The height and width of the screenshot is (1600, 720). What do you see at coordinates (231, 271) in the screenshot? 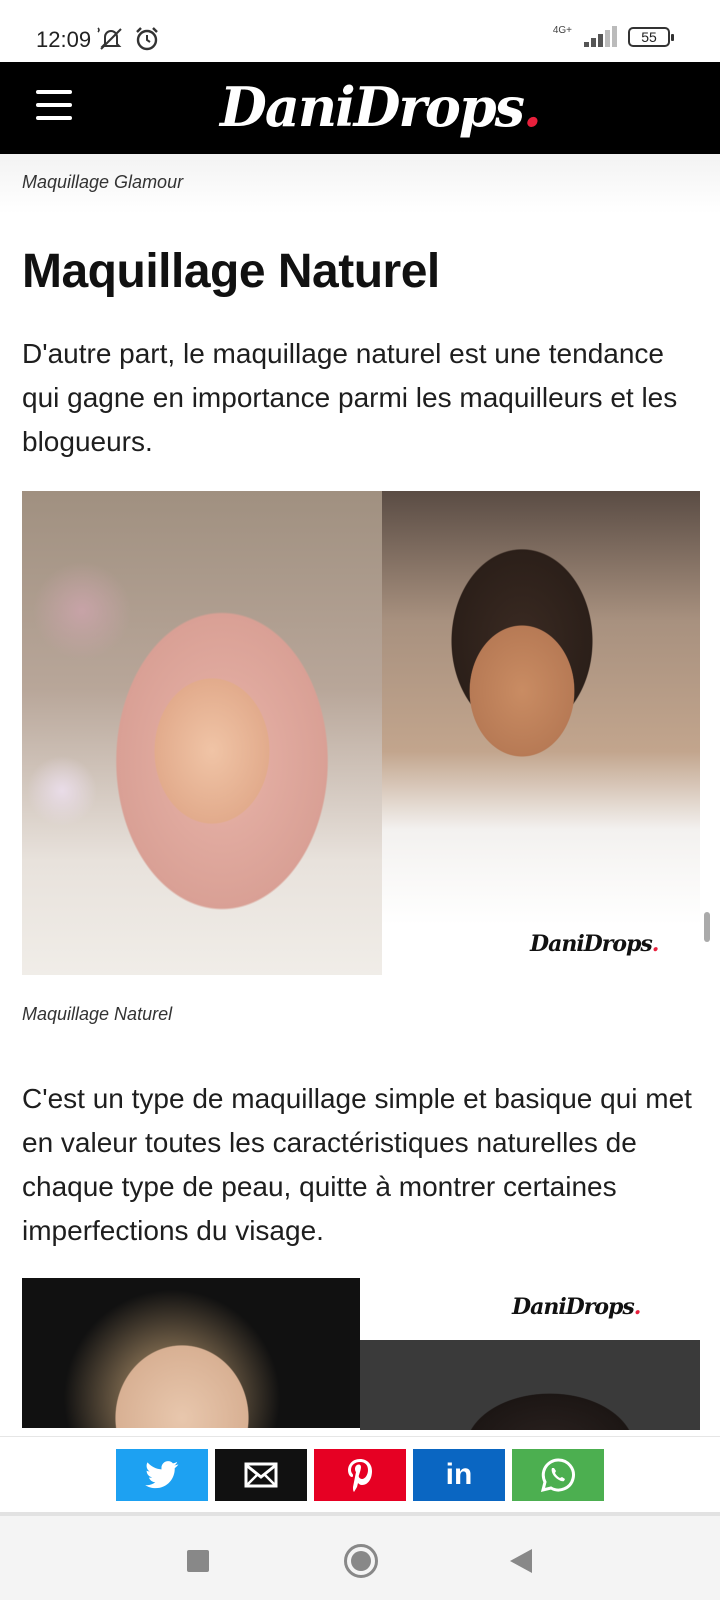
I see `section-heading: Maquillage Naturel` at bounding box center [231, 271].